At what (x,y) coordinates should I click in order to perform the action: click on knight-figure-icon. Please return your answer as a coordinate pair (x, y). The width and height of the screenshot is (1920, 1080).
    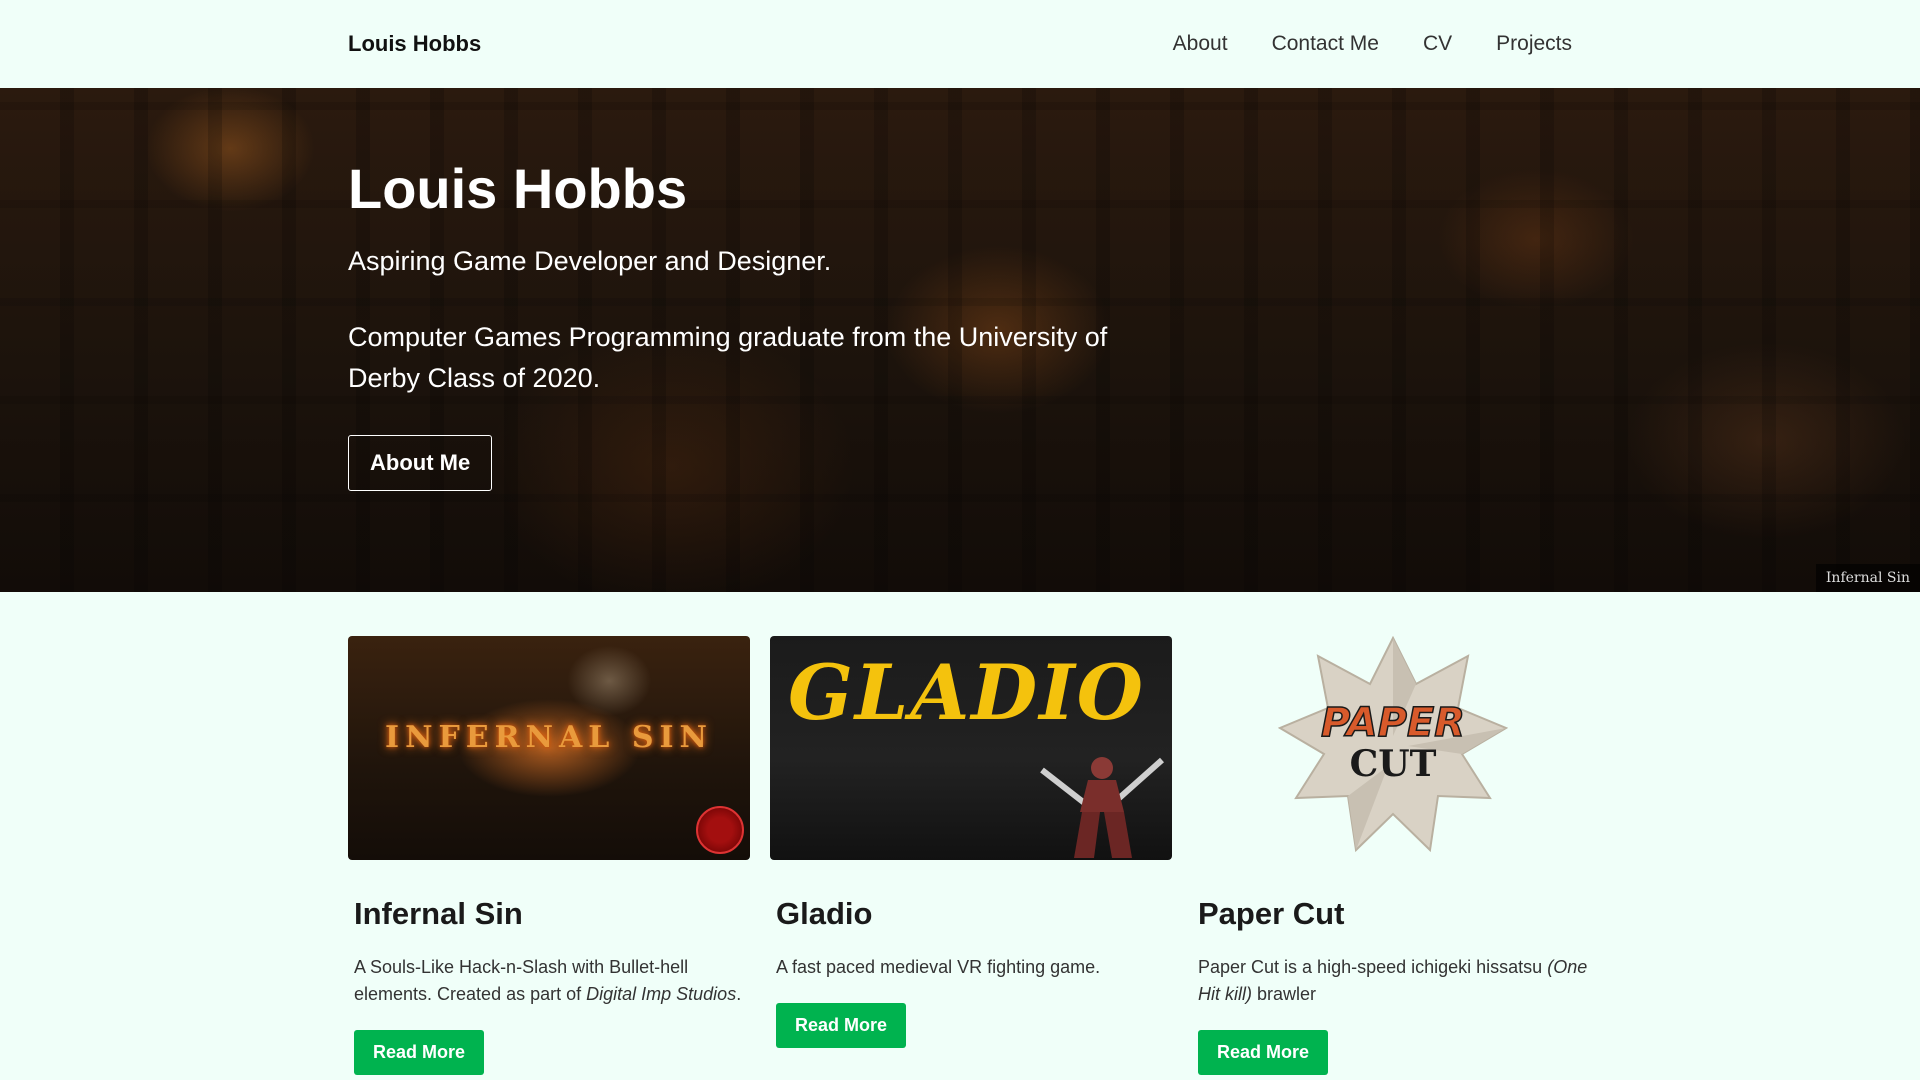
    Looking at the image, I should click on (1102, 807).